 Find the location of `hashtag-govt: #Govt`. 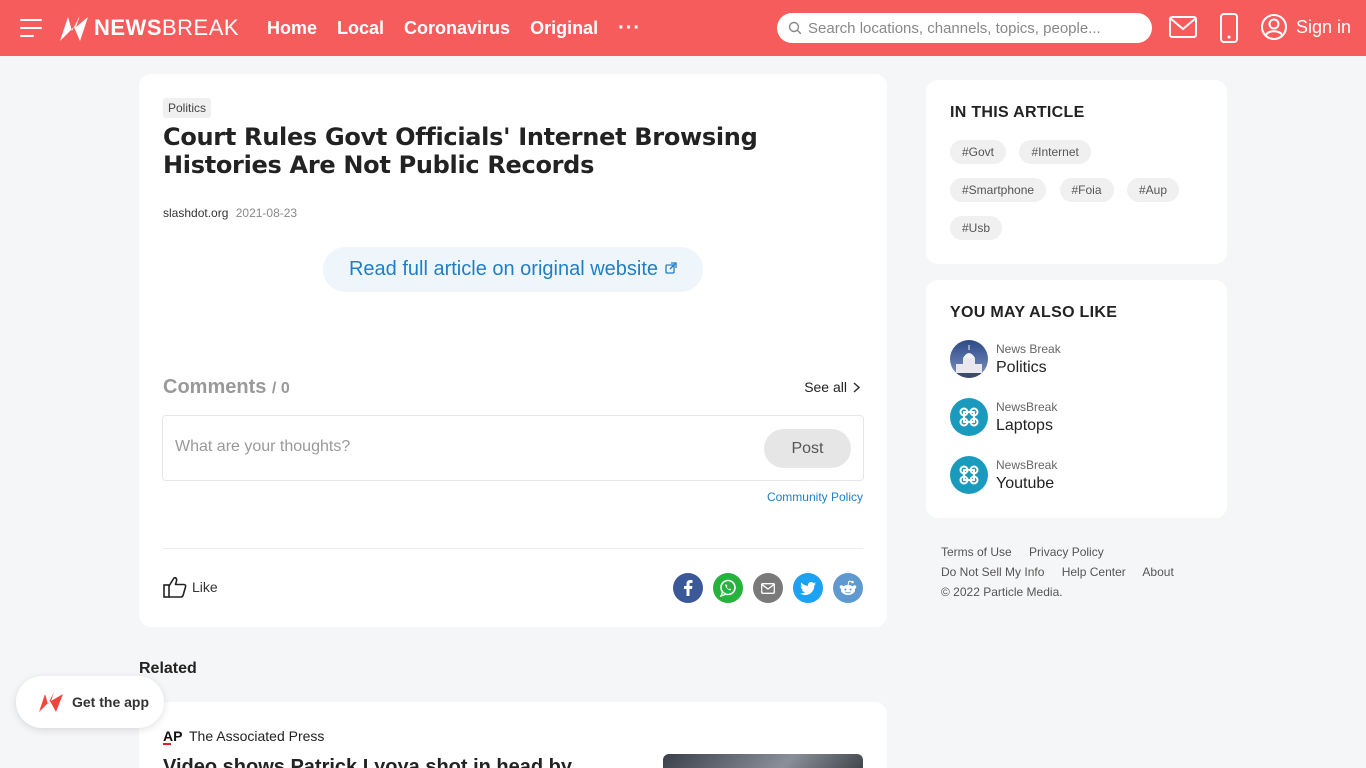

hashtag-govt: #Govt is located at coordinates (978, 152).